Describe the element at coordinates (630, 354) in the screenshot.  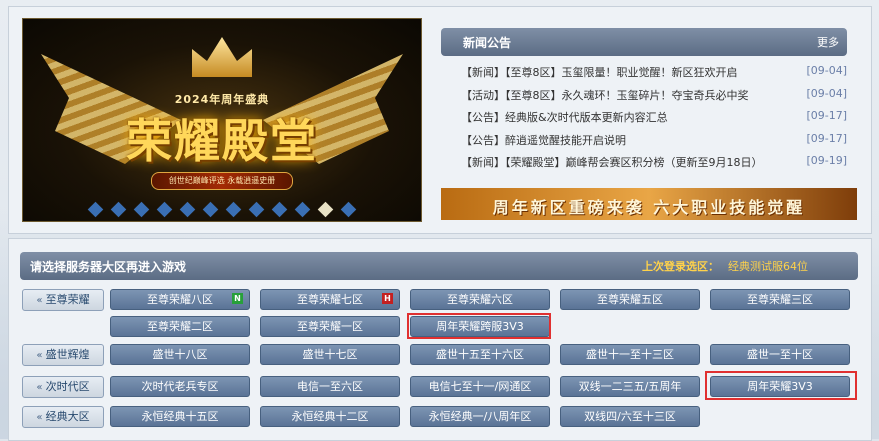
I see `server-button: 盛世十一至十三区` at that location.